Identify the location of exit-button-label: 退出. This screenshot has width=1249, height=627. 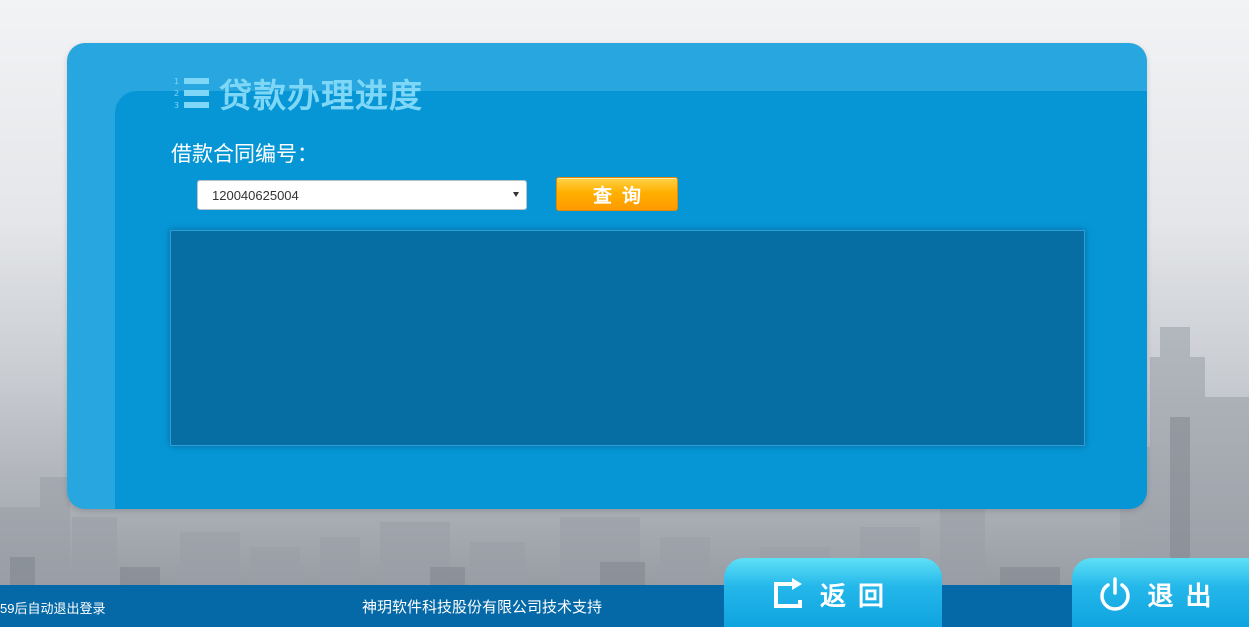
(1185, 596).